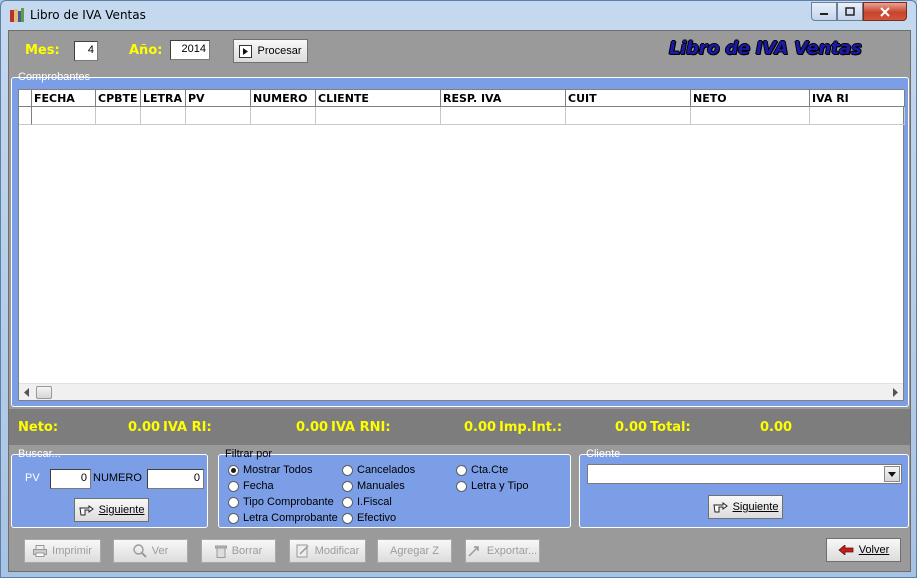 The width and height of the screenshot is (917, 578). I want to click on iva-ri-label: IVA RI:, so click(187, 427).